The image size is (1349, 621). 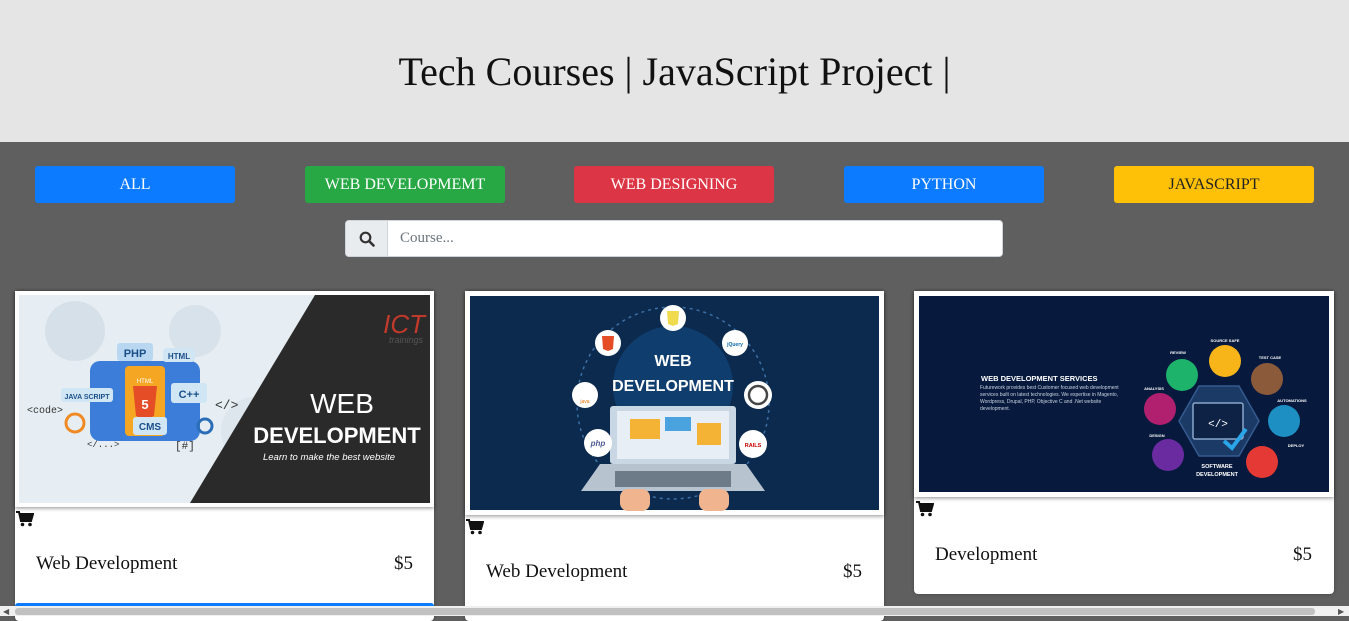 I want to click on svg-text: RAILS, so click(x=753, y=446).